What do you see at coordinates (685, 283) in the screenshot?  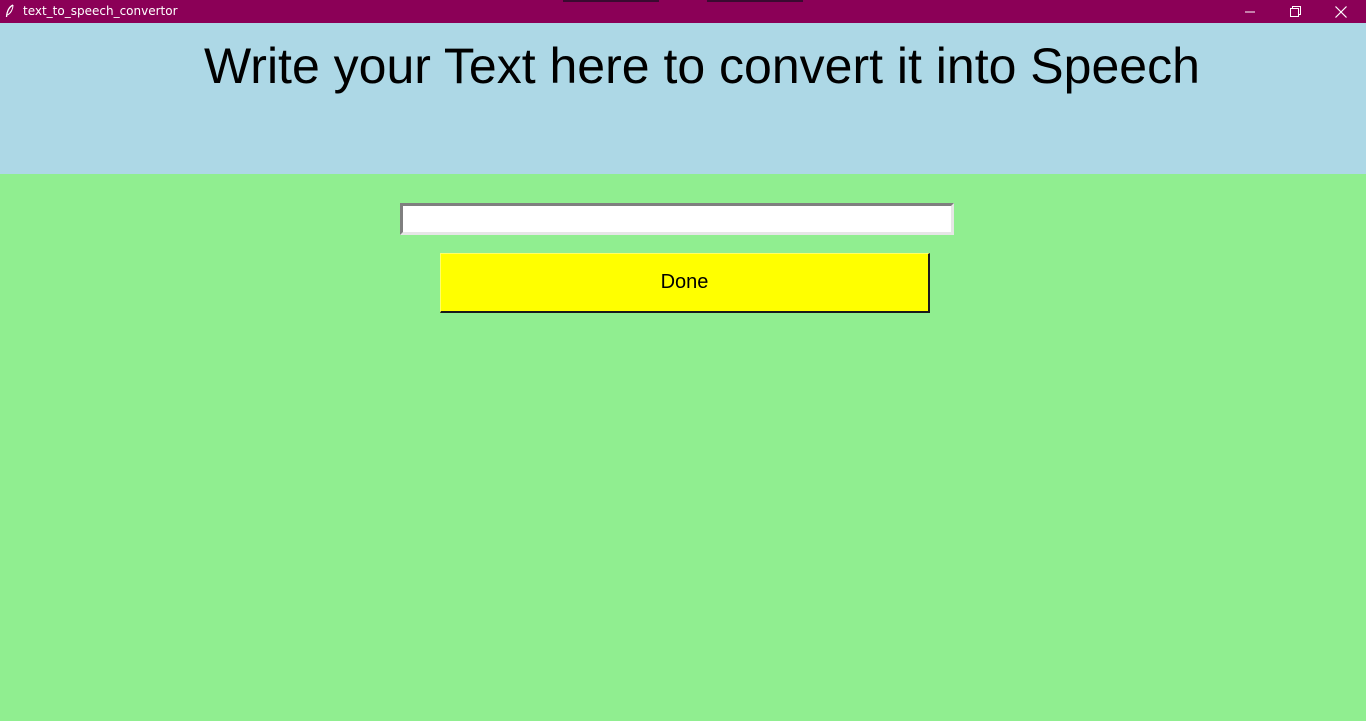 I see `done-button: Done` at bounding box center [685, 283].